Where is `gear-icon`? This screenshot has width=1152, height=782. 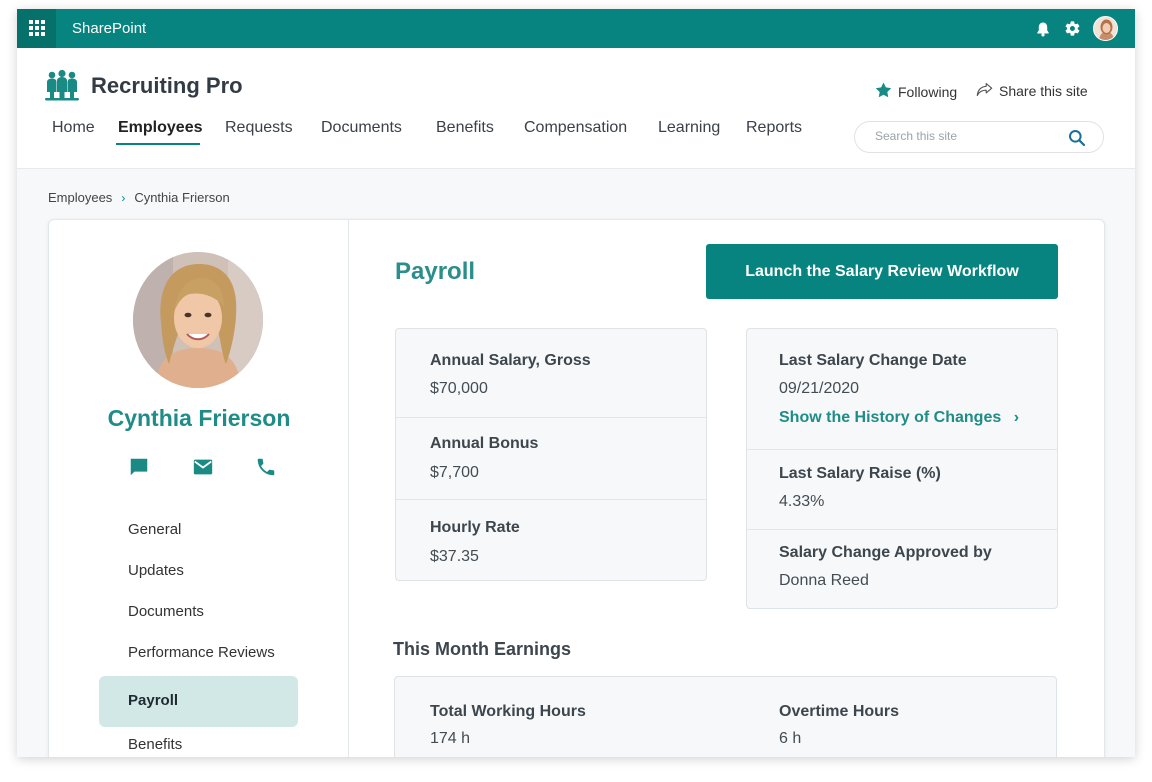
gear-icon is located at coordinates (1072, 31).